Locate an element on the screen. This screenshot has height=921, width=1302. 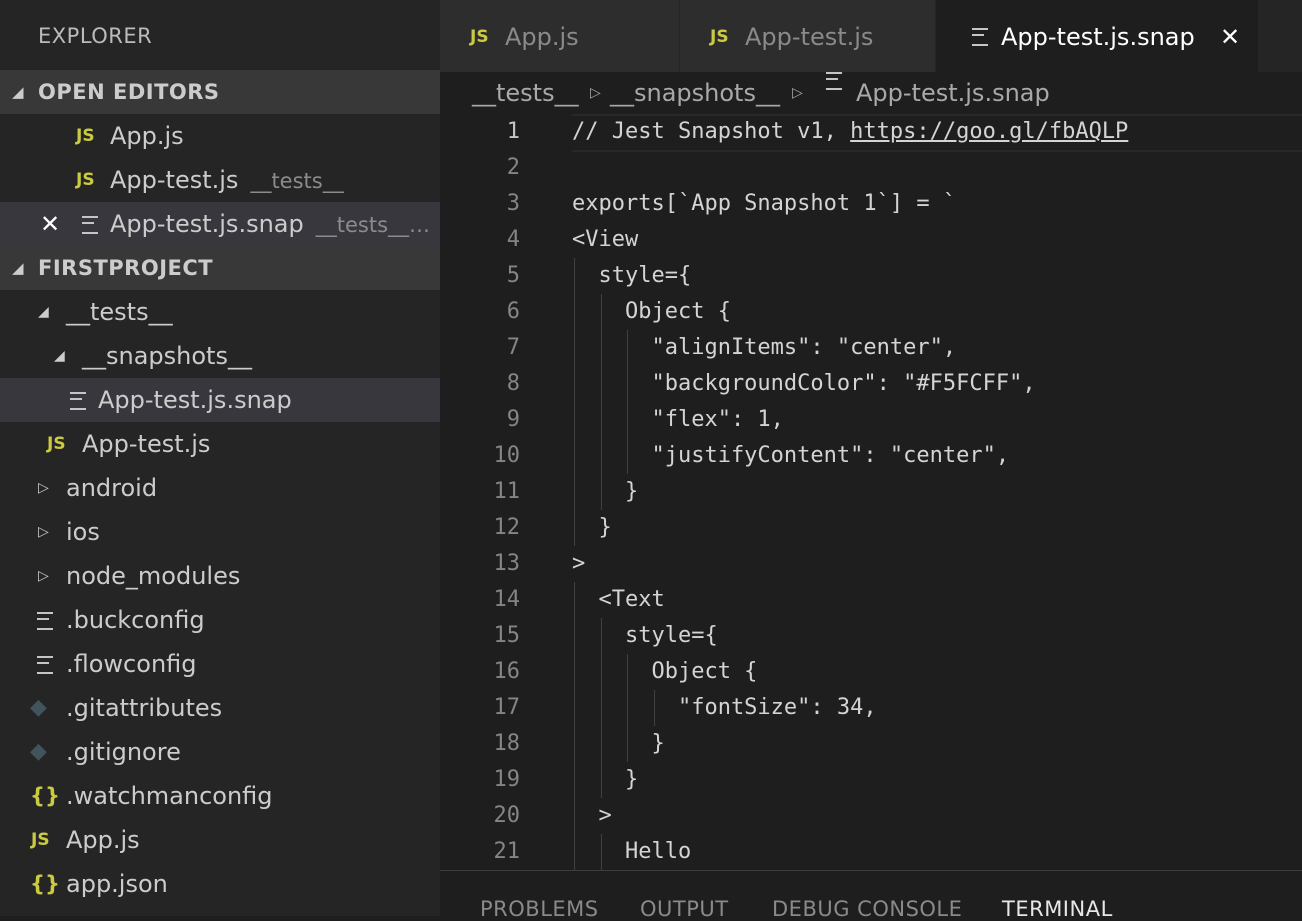
code-line: 15 style={ is located at coordinates (871, 636).